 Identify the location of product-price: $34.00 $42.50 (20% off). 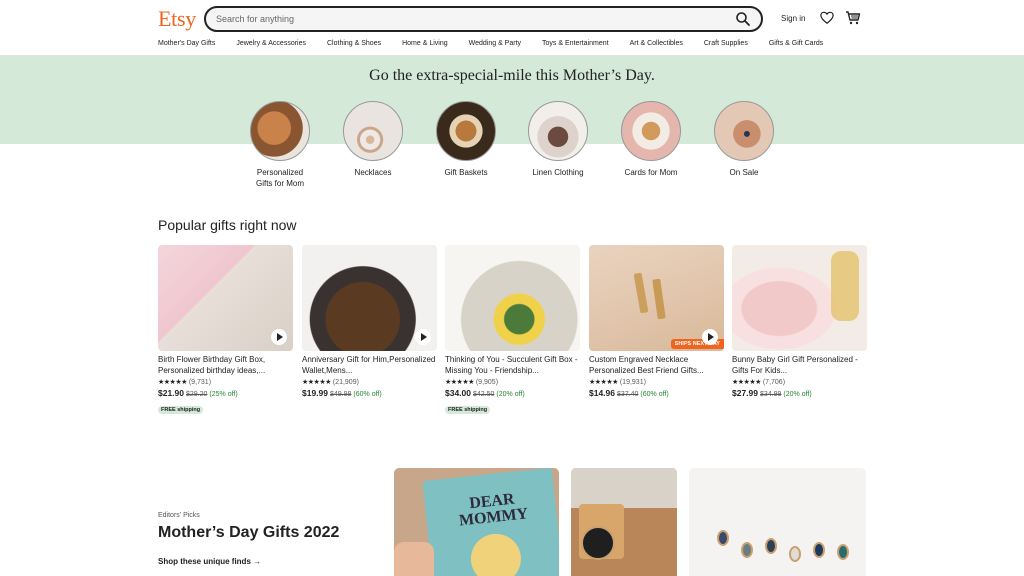
(485, 393).